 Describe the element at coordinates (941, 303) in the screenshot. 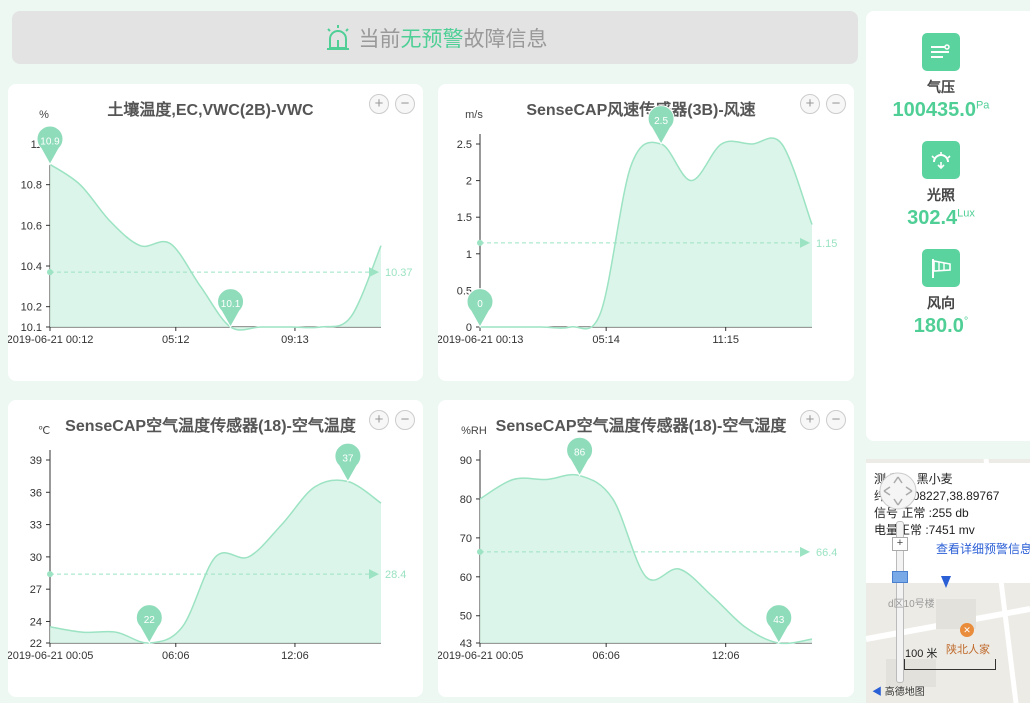

I see `metric-label: 风向` at that location.